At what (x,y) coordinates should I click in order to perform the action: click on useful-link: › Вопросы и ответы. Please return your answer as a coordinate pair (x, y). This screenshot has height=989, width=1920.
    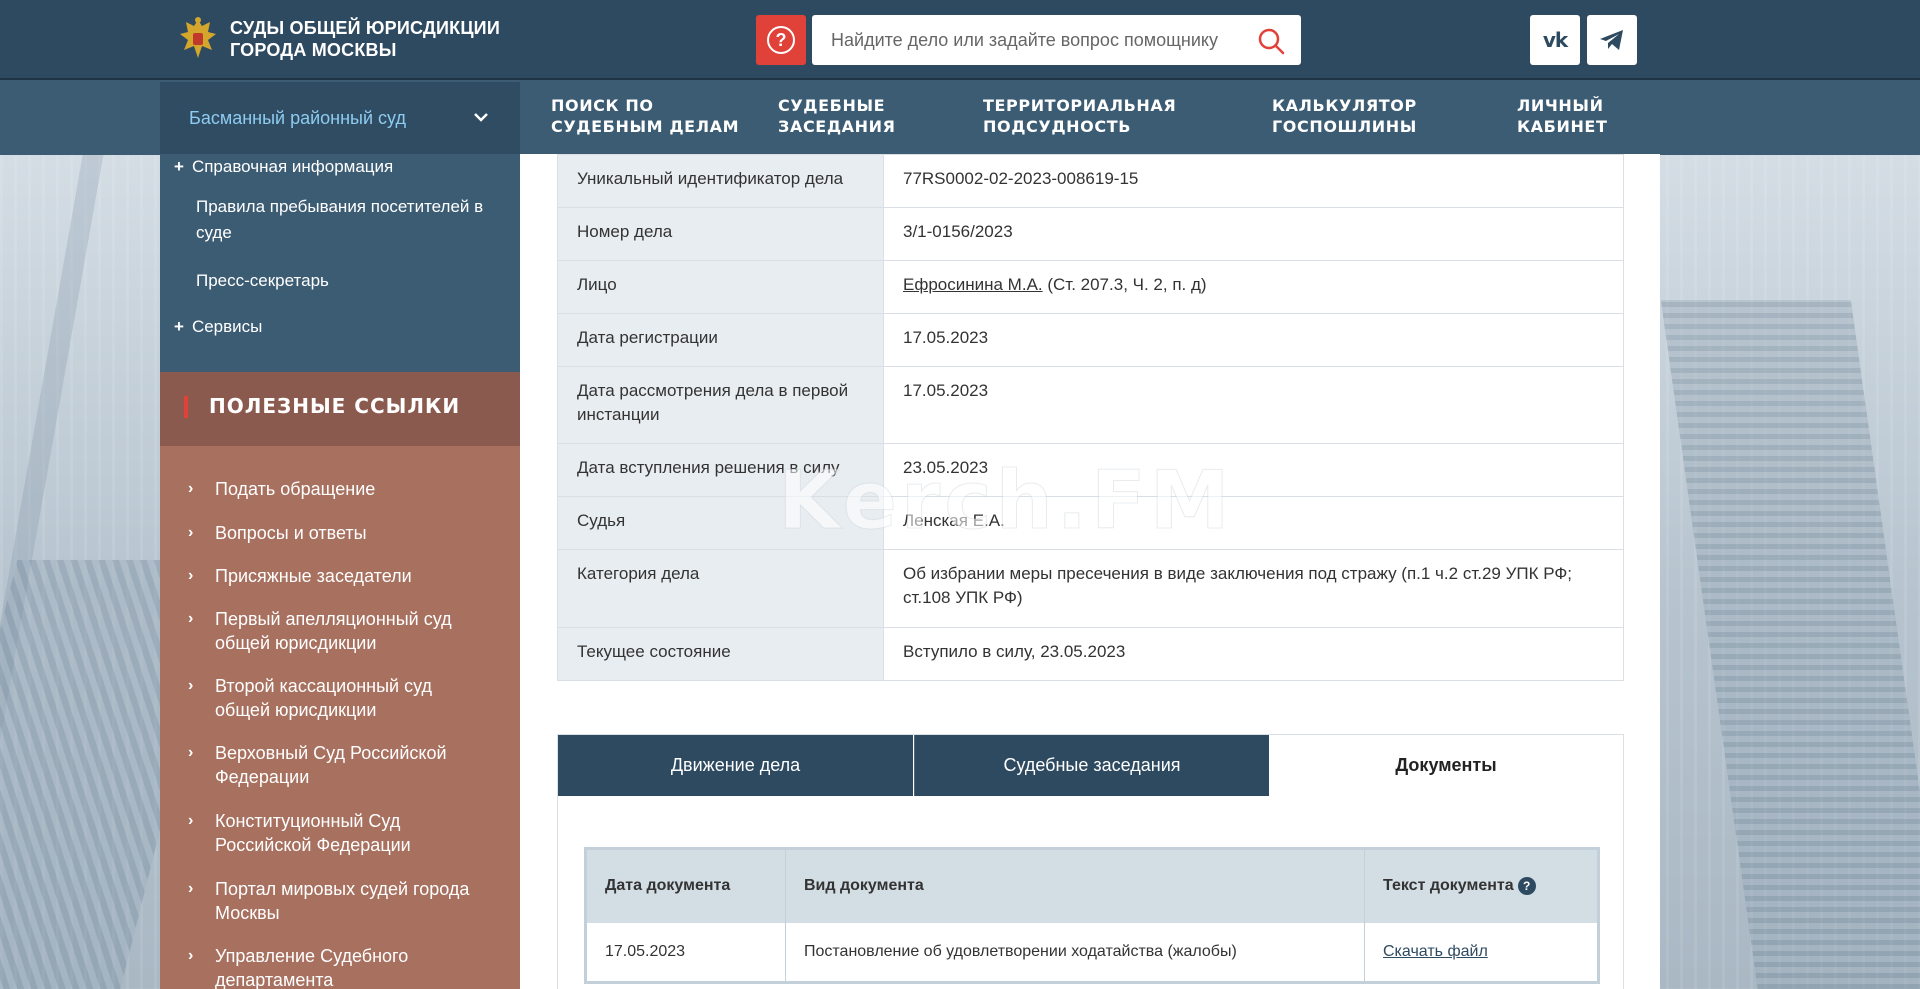
    Looking at the image, I should click on (338, 533).